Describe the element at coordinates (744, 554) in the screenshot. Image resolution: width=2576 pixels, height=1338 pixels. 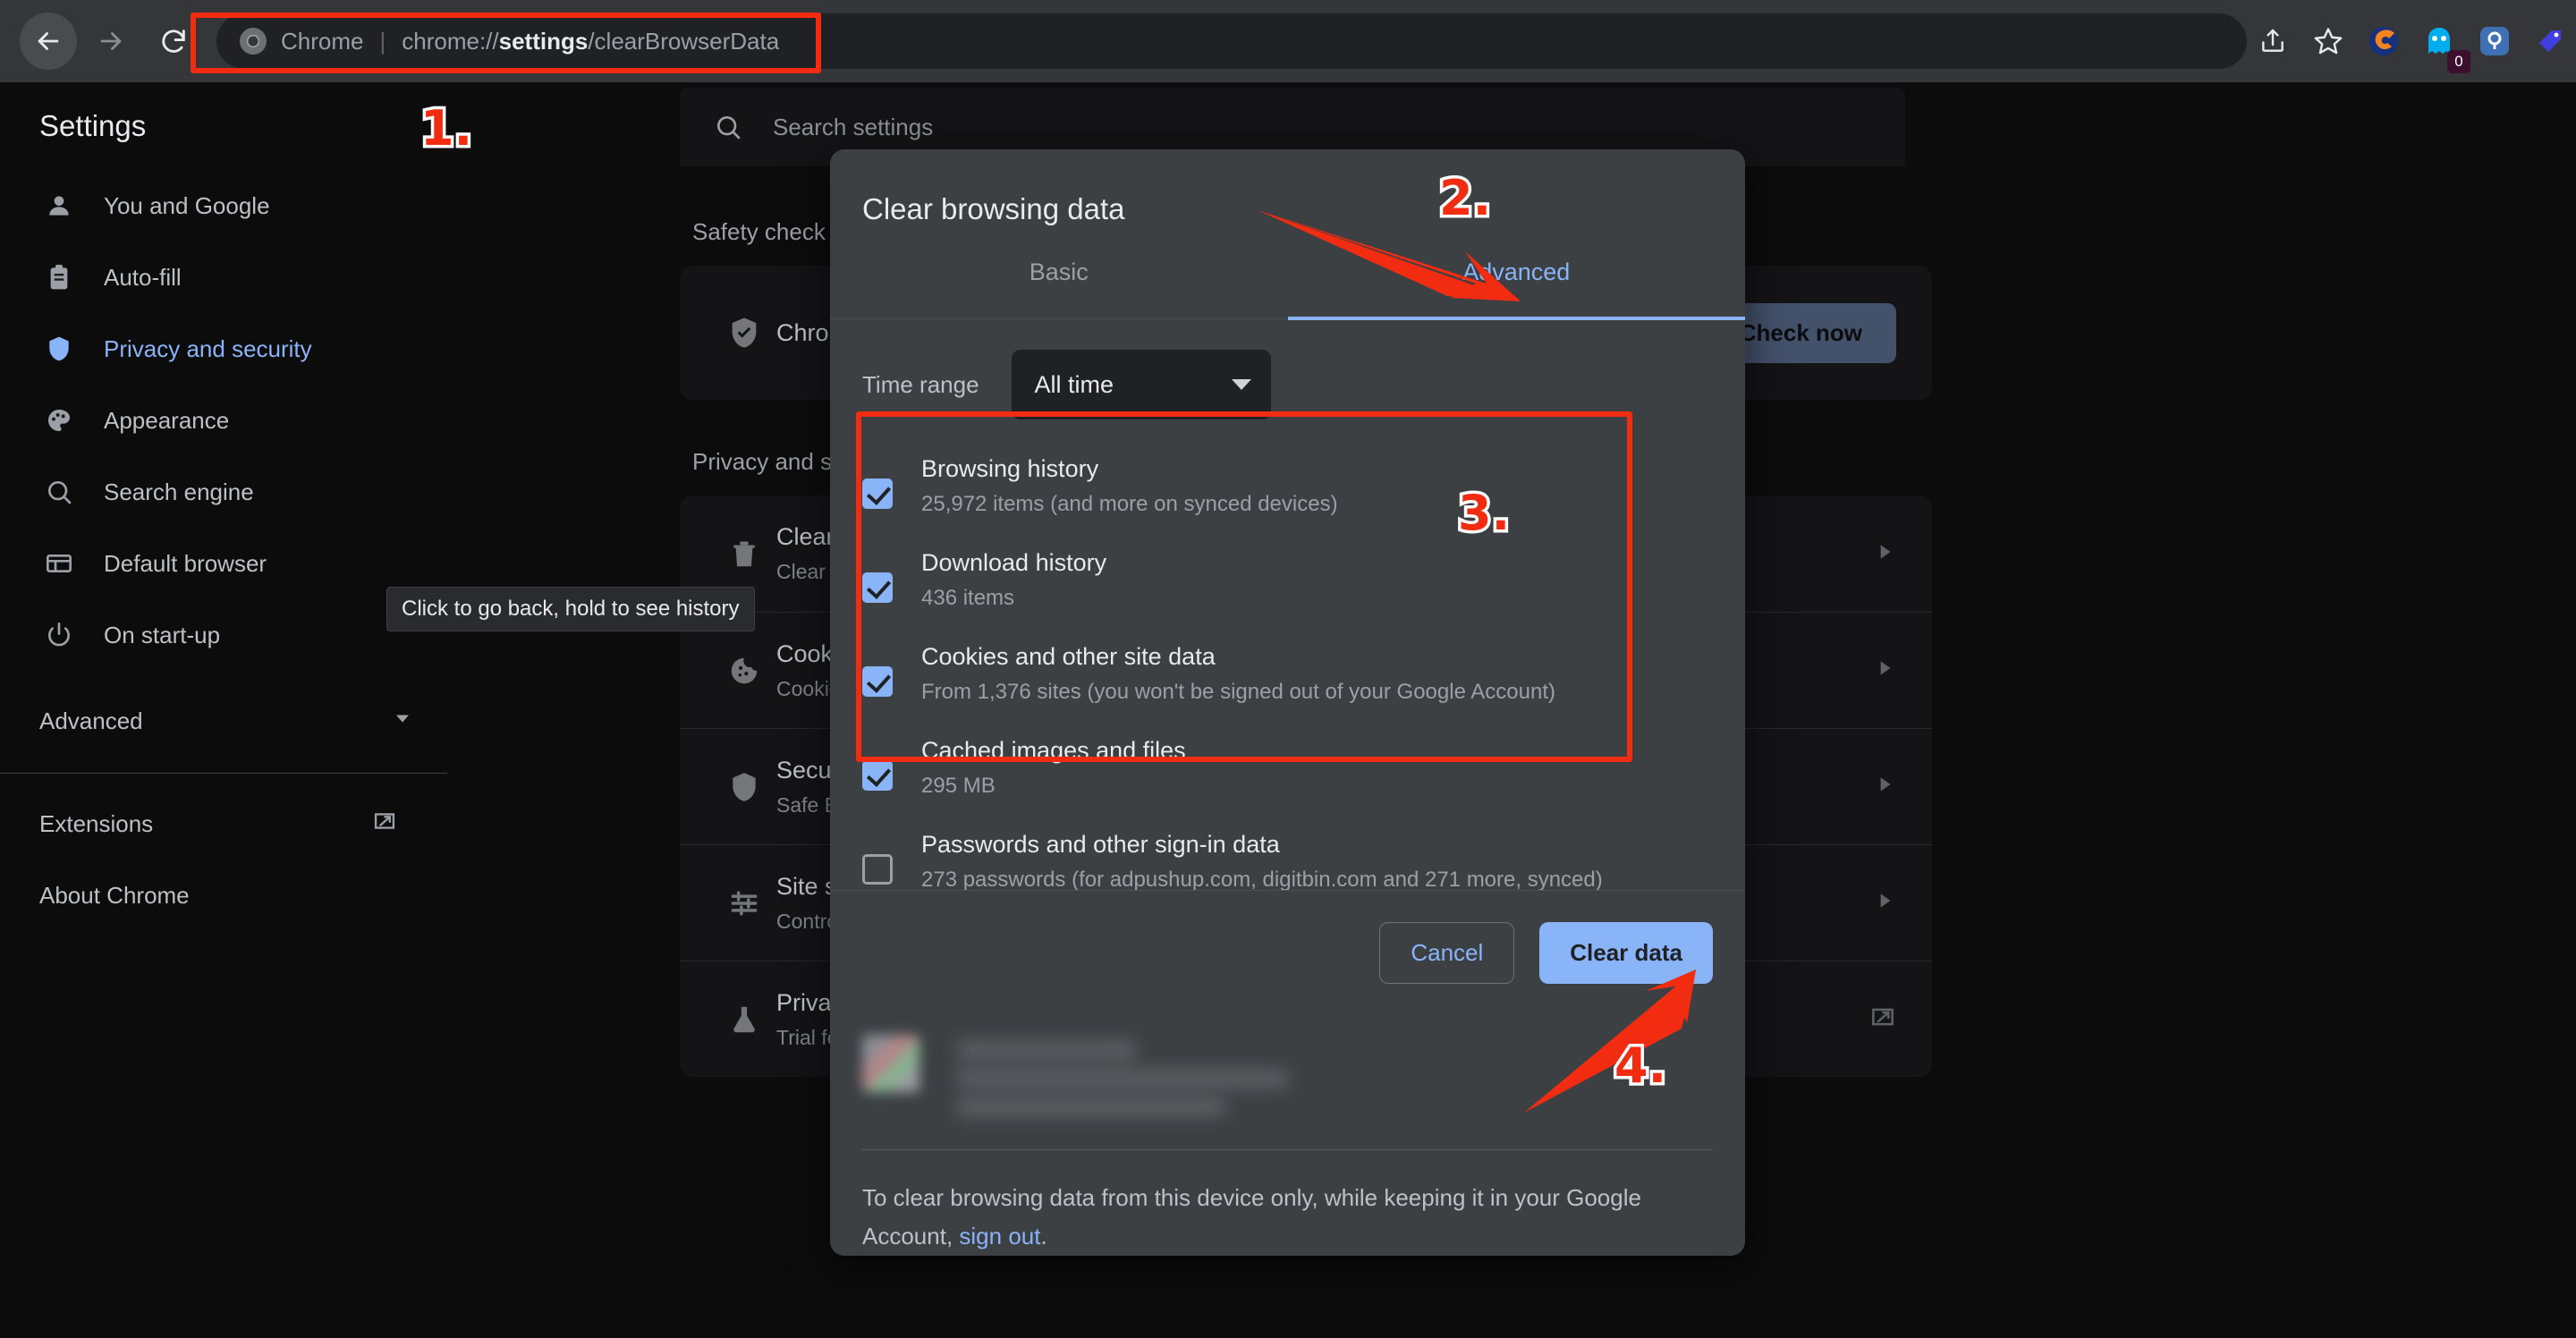
I see `trash-icon` at that location.